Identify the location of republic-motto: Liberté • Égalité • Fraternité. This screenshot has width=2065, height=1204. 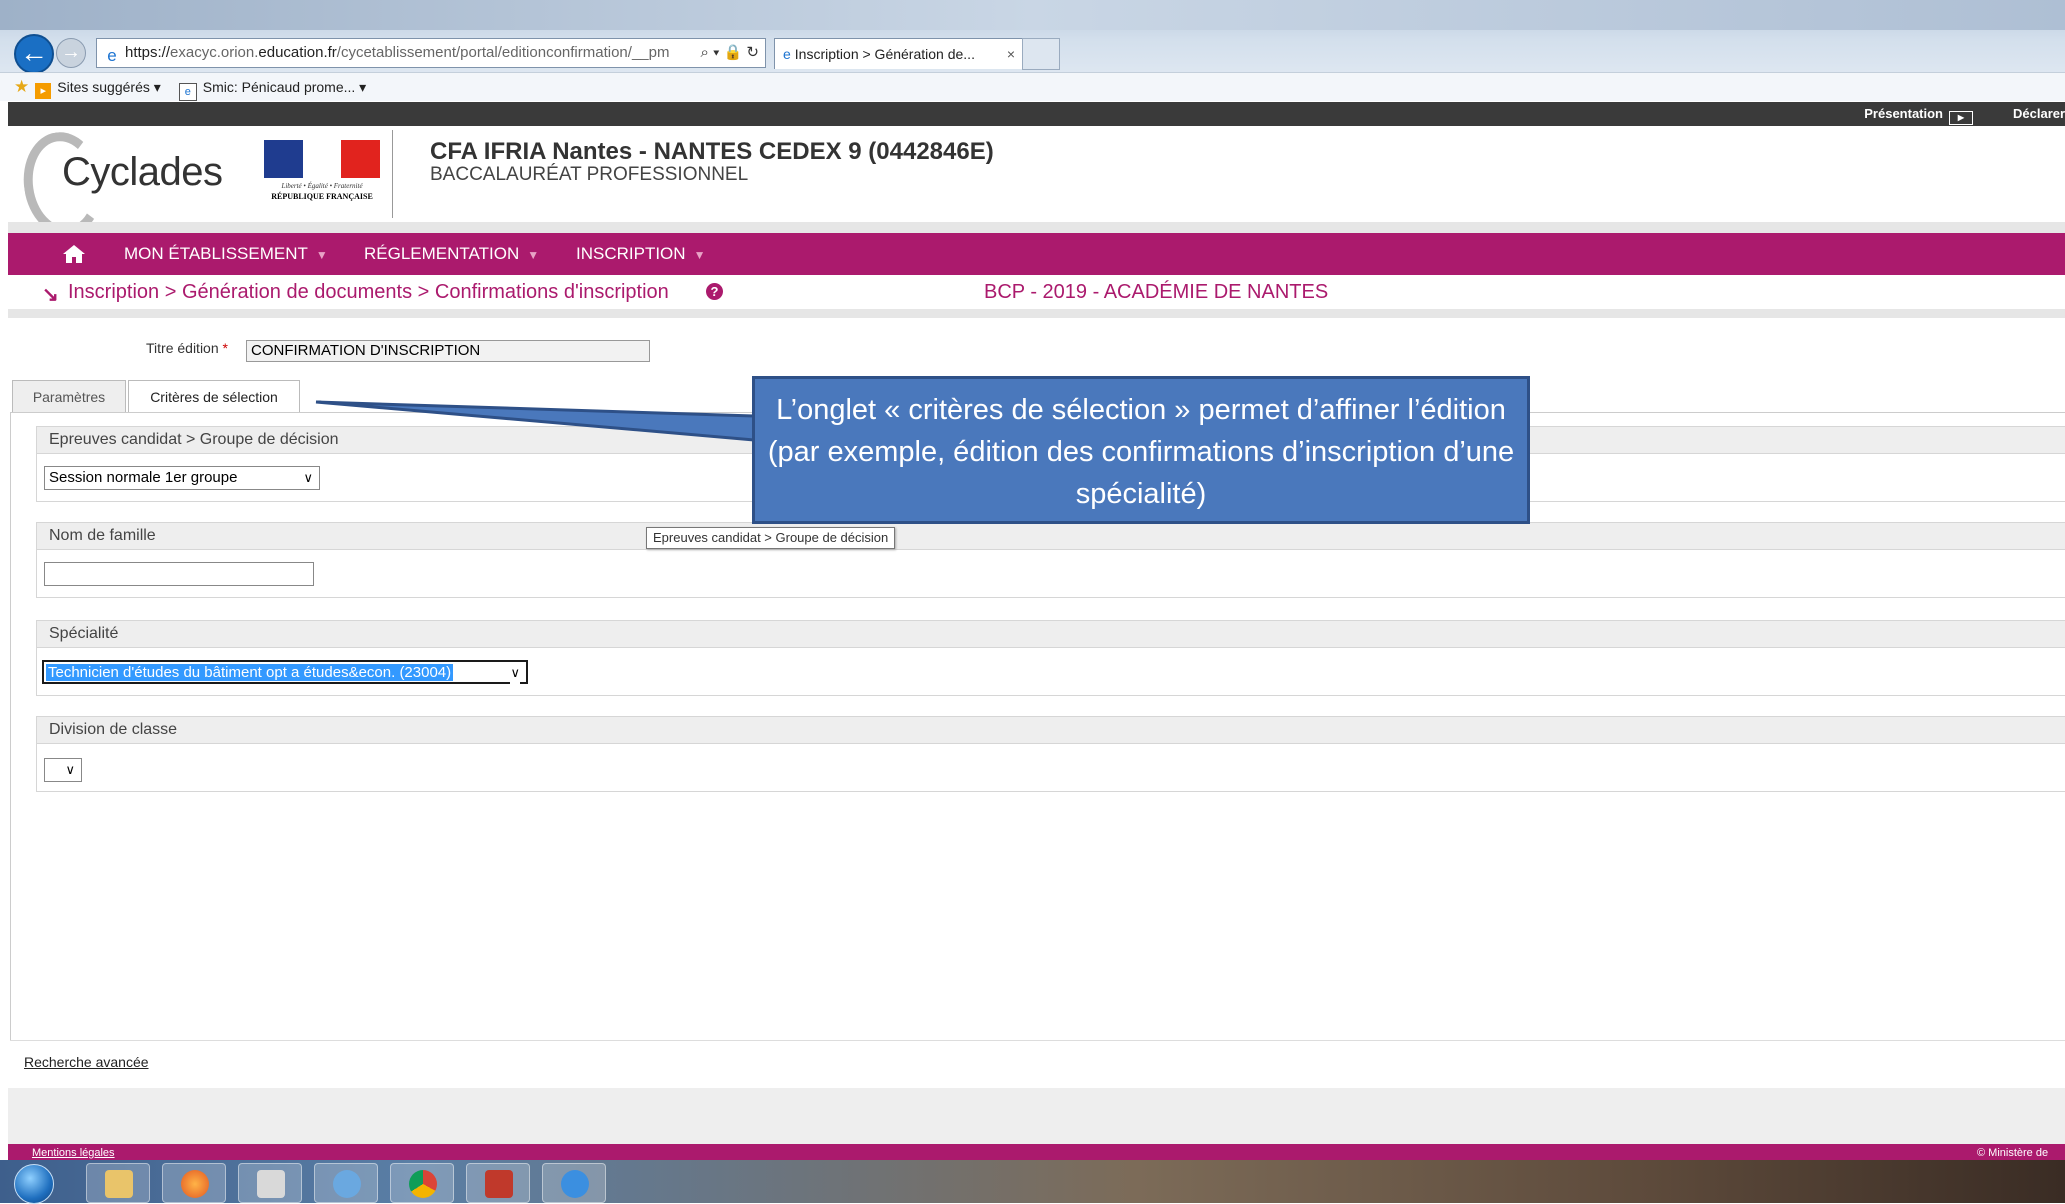
(322, 186).